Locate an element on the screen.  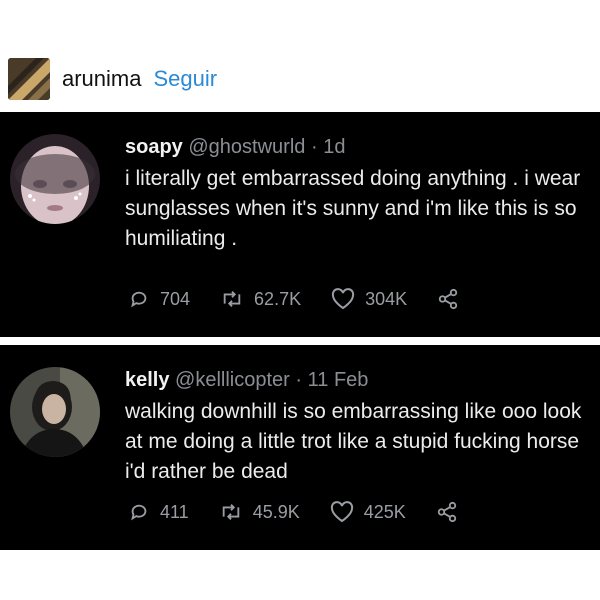
like-button: 425K is located at coordinates (368, 512).